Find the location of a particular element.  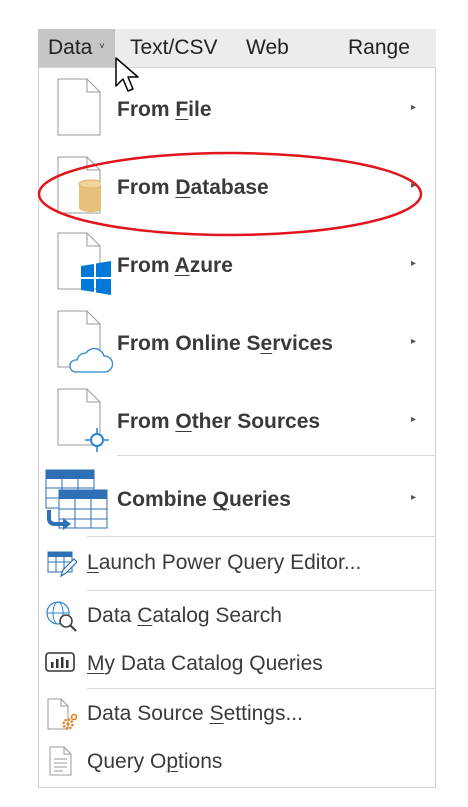

query-options-icon is located at coordinates (60, 761).